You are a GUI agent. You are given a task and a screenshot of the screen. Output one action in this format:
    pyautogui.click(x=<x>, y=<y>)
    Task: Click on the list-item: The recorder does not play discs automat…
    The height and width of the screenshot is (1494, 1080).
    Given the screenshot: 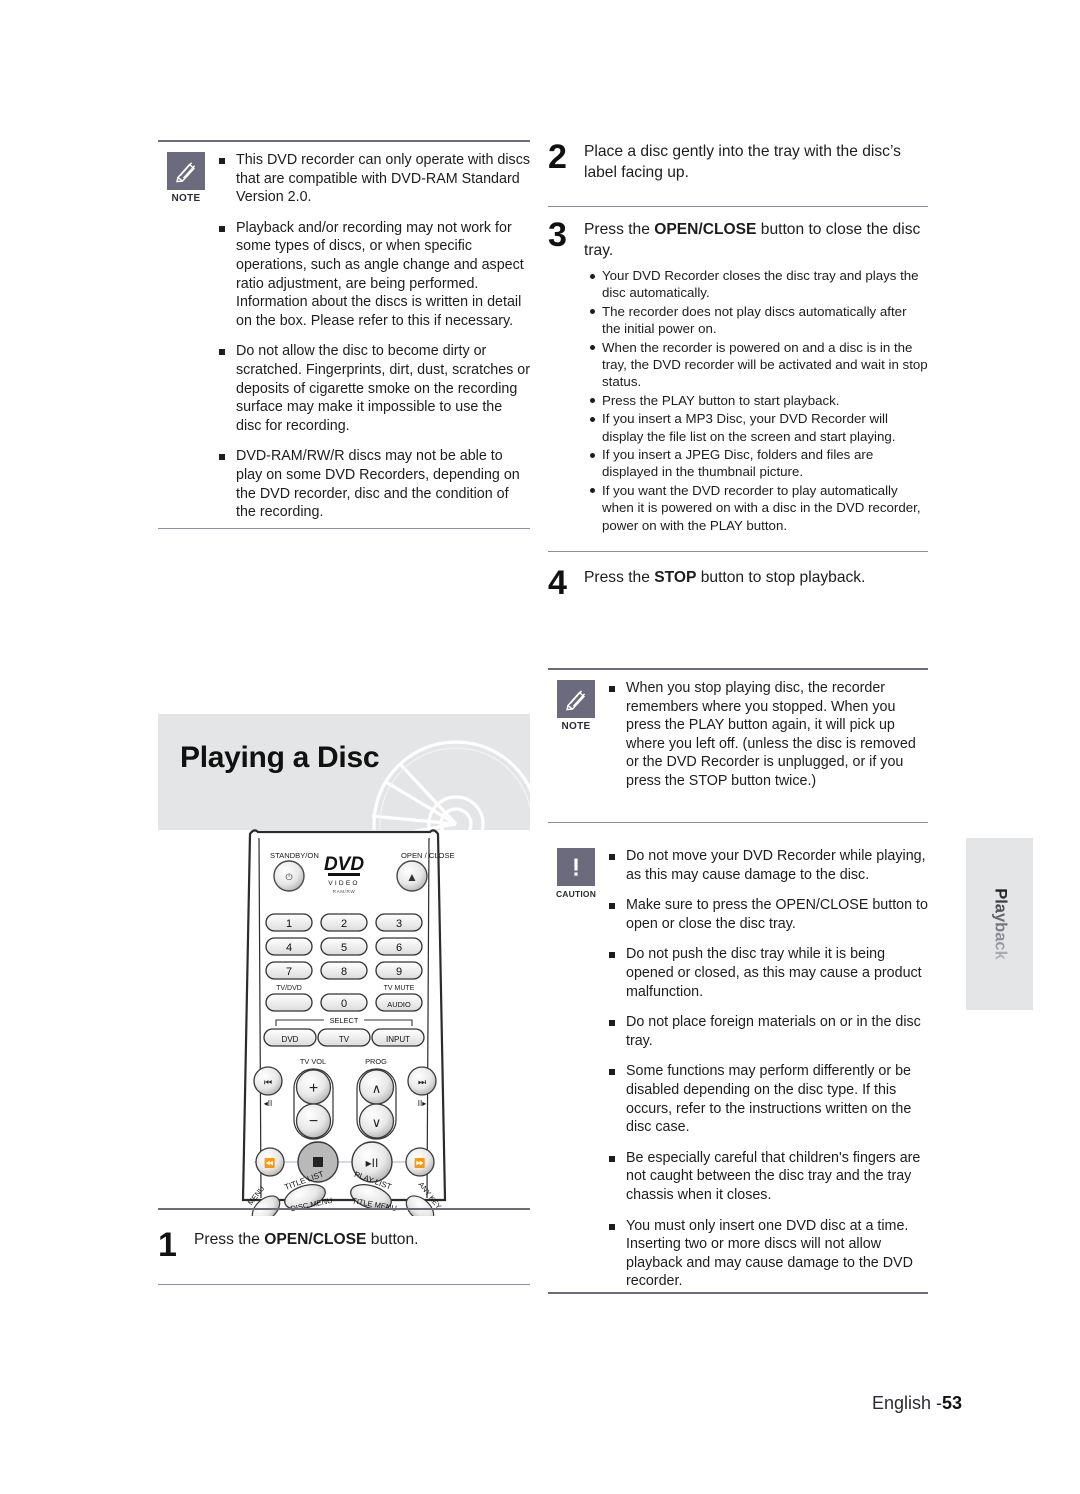 What is the action you would take?
    pyautogui.click(x=758, y=320)
    